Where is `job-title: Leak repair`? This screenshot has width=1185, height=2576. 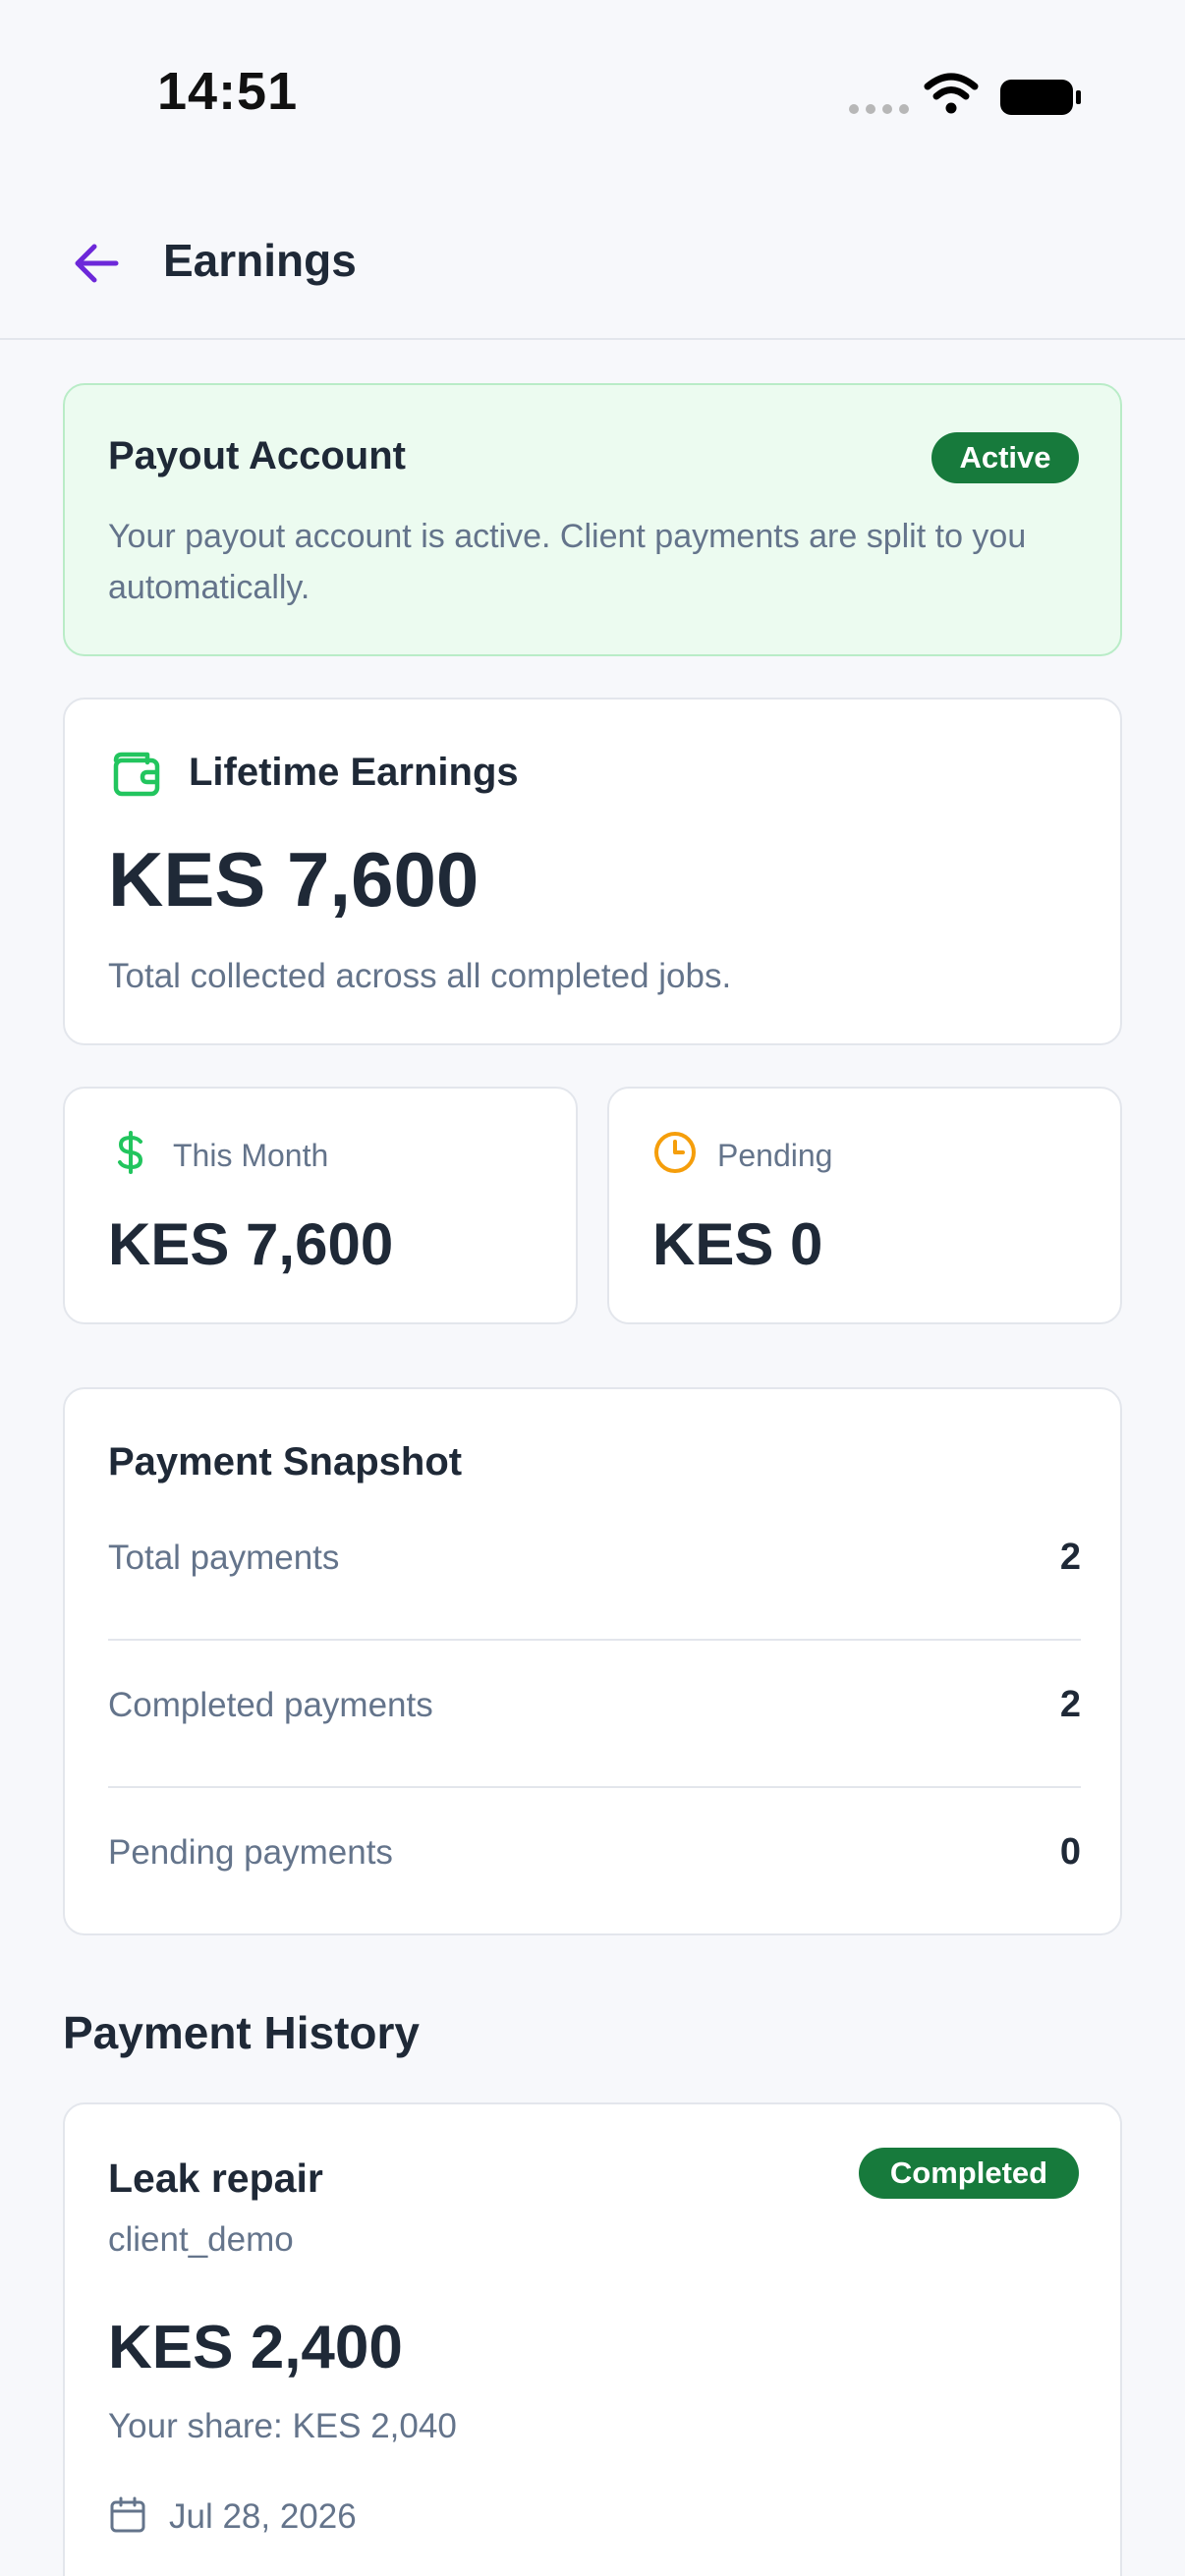 job-title: Leak repair is located at coordinates (216, 2178).